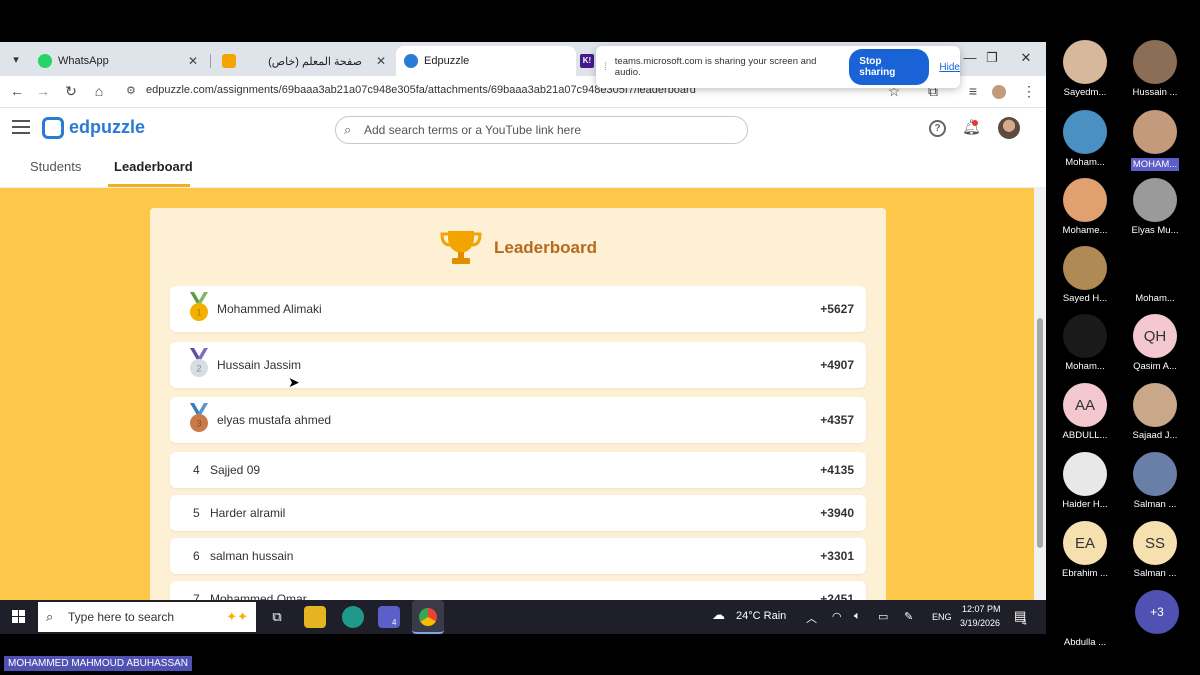 The width and height of the screenshot is (1200, 675). What do you see at coordinates (518, 309) in the screenshot?
I see `leaderboard-row: 1 Mohammed Alimaki +5627` at bounding box center [518, 309].